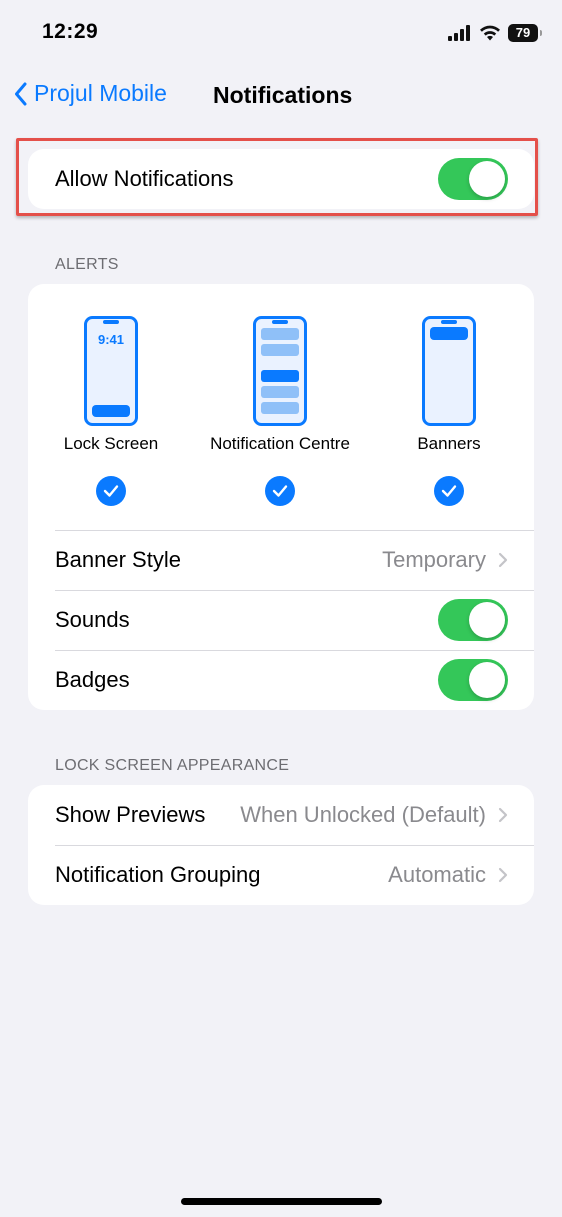 This screenshot has height=1217, width=562. I want to click on banners-checkmark, so click(449, 491).